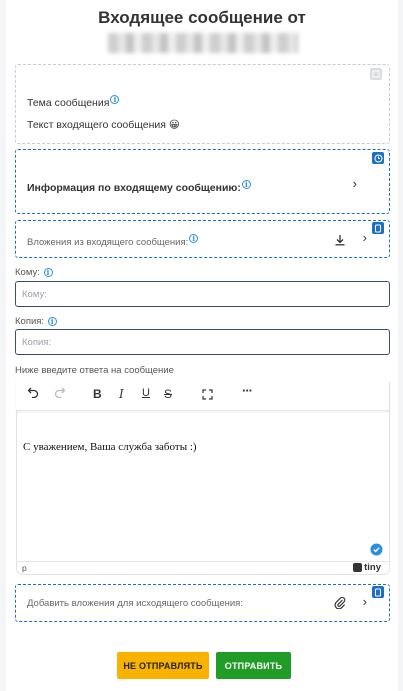  I want to click on underline-icon: U, so click(146, 393).